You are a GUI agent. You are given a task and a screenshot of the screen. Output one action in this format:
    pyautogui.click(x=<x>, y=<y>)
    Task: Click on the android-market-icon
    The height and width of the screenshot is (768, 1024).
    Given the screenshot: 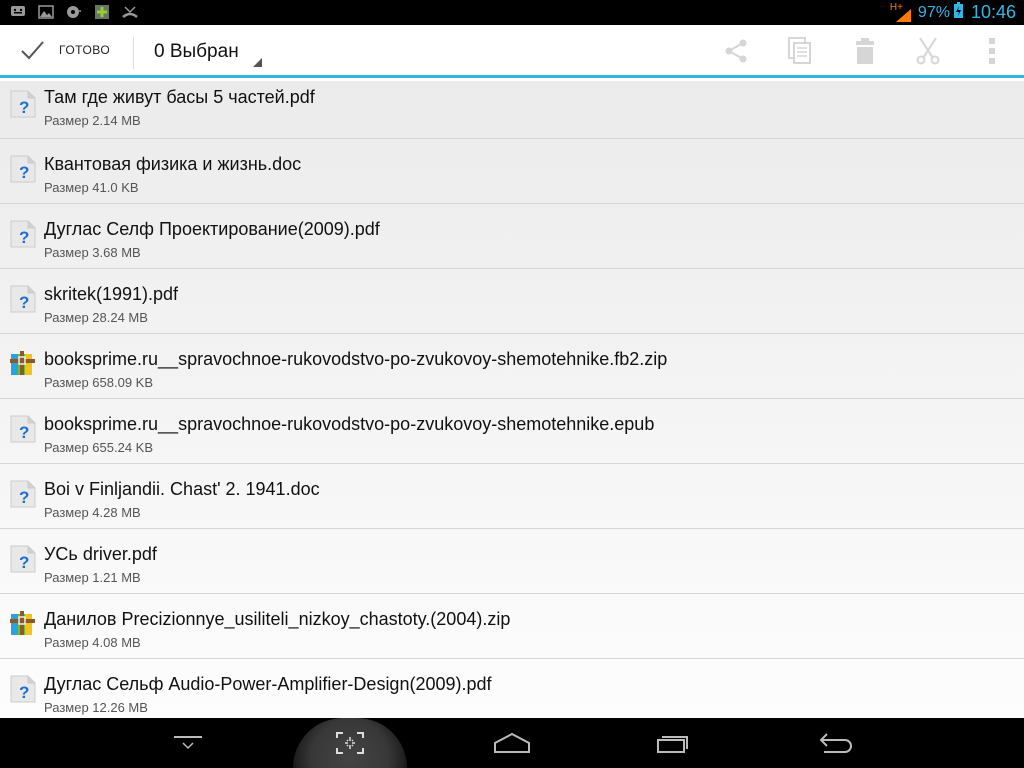 What is the action you would take?
    pyautogui.click(x=102, y=12)
    